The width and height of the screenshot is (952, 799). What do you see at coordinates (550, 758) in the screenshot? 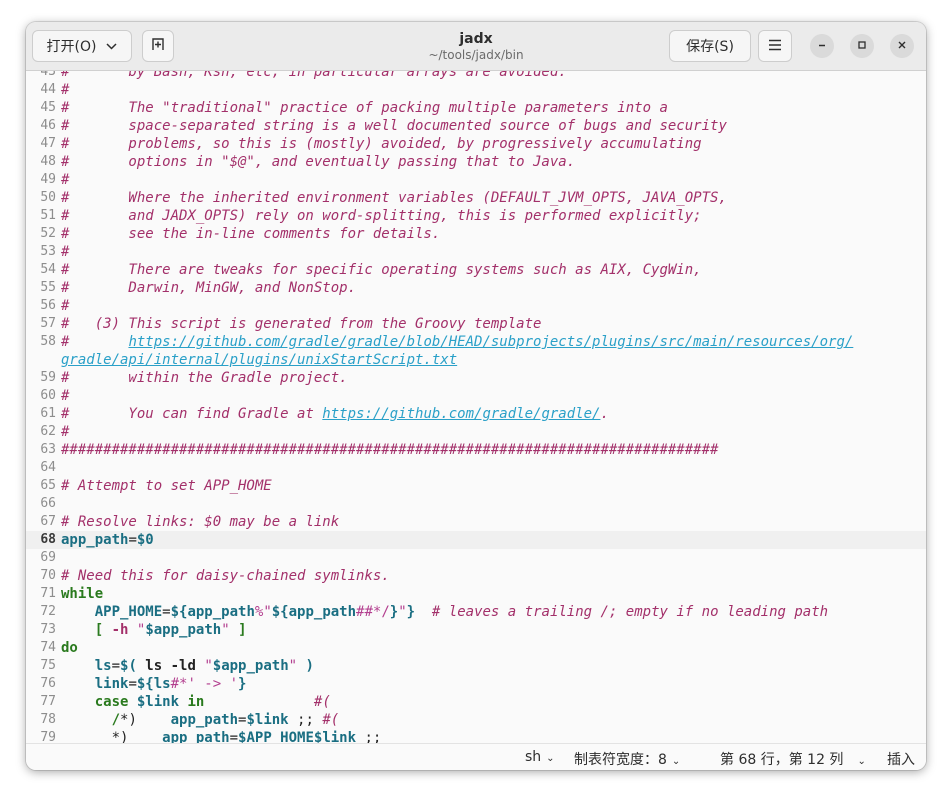
I see `chevron-down-icon: ⌄` at bounding box center [550, 758].